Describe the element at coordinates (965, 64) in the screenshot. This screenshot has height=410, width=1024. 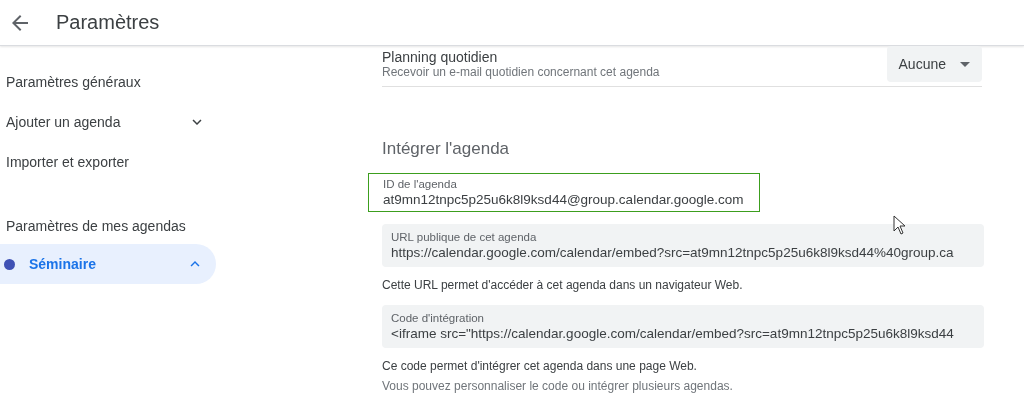
I see `dropdown-caret-icon` at that location.